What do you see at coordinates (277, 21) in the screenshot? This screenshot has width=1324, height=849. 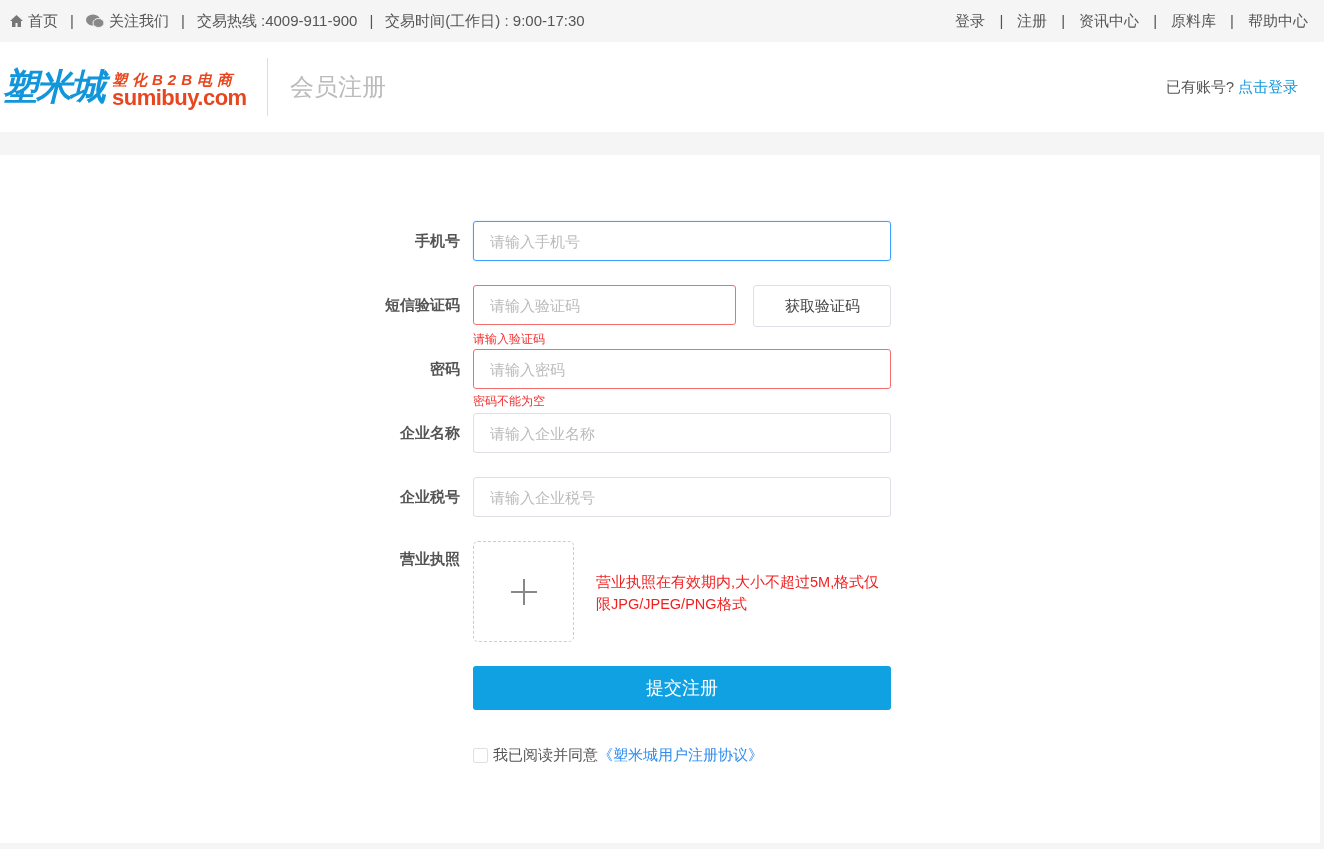 I see `top-link: 交易热线 :4009-911-900` at bounding box center [277, 21].